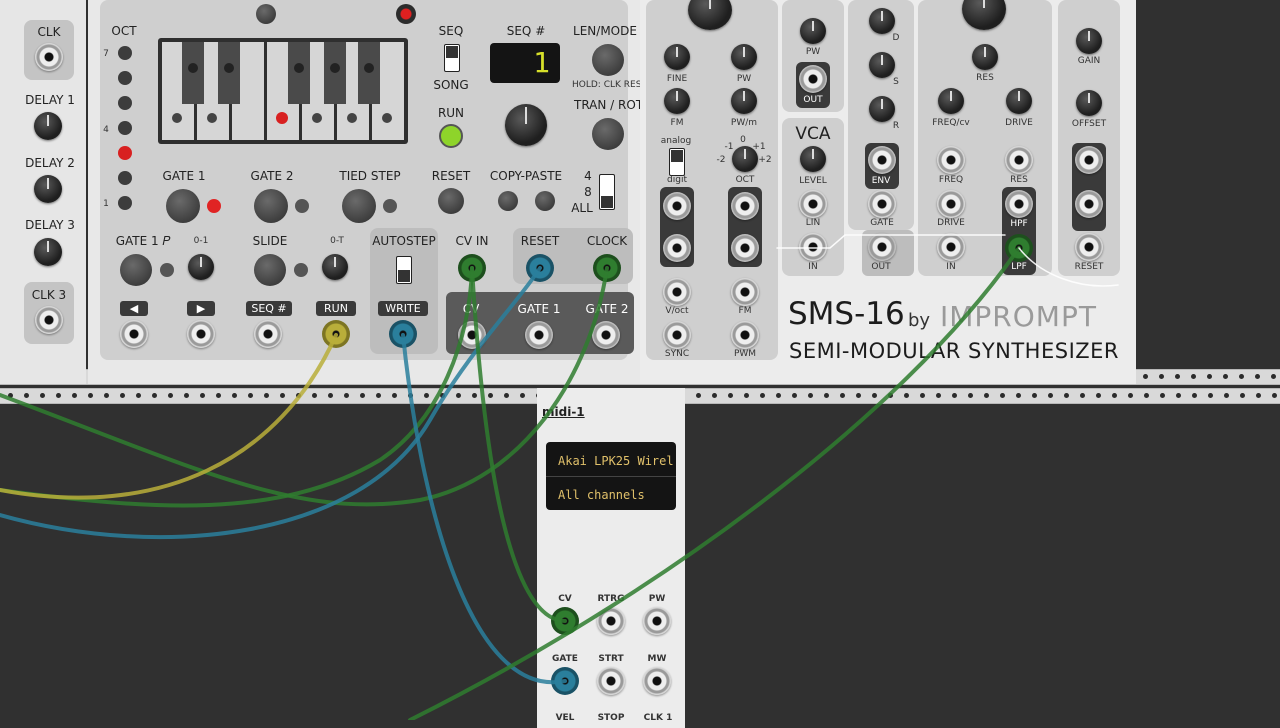 Image resolution: width=1280 pixels, height=728 pixels. Describe the element at coordinates (125, 153) in the screenshot. I see `oct-led-3-active` at that location.